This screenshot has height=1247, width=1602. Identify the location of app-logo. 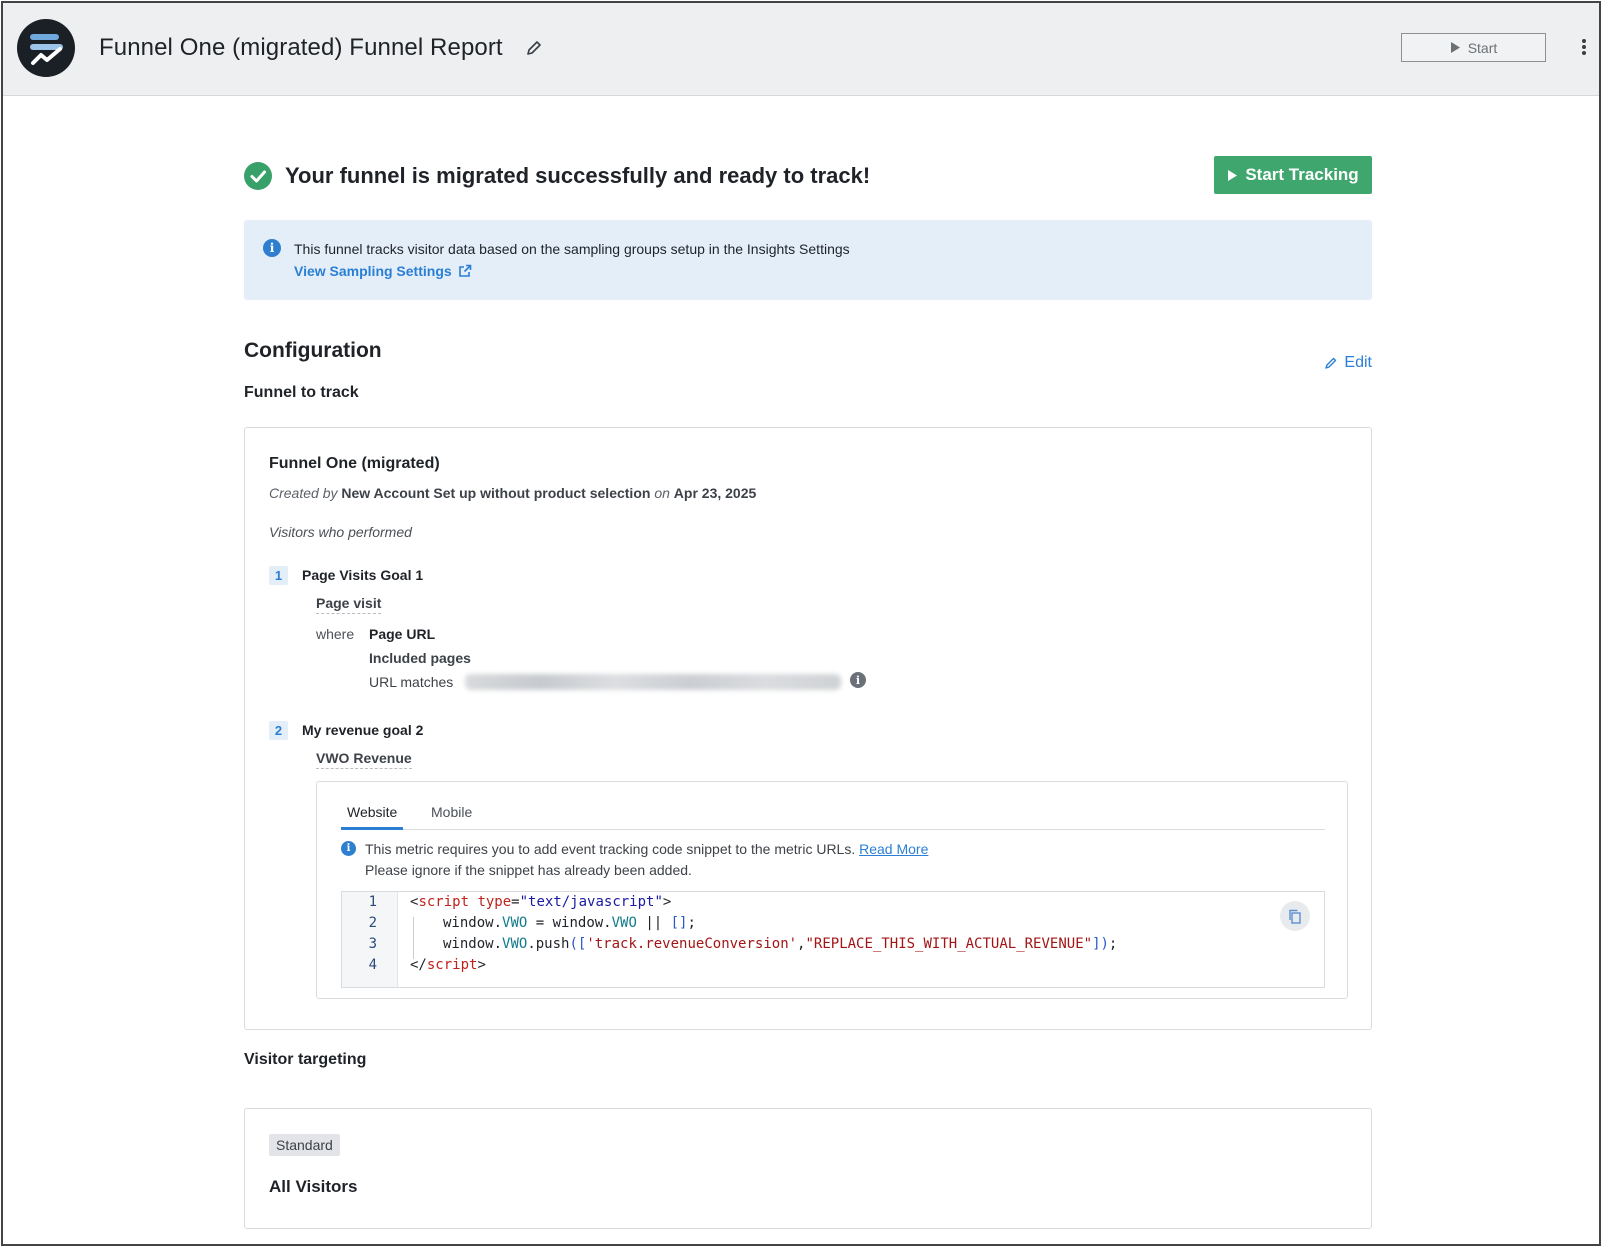
(46, 48).